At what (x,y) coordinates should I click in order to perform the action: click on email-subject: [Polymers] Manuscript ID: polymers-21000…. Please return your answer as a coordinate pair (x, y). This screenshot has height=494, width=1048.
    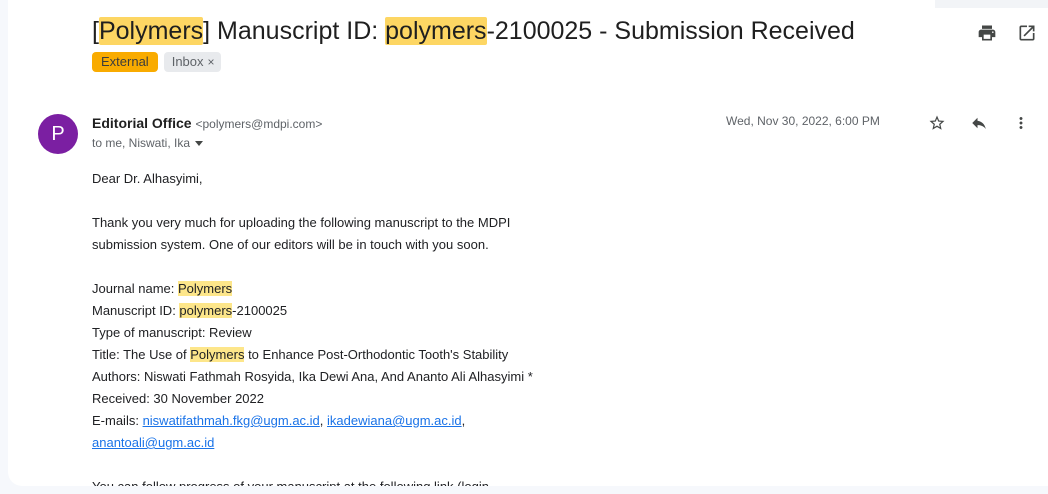
    Looking at the image, I should click on (473, 31).